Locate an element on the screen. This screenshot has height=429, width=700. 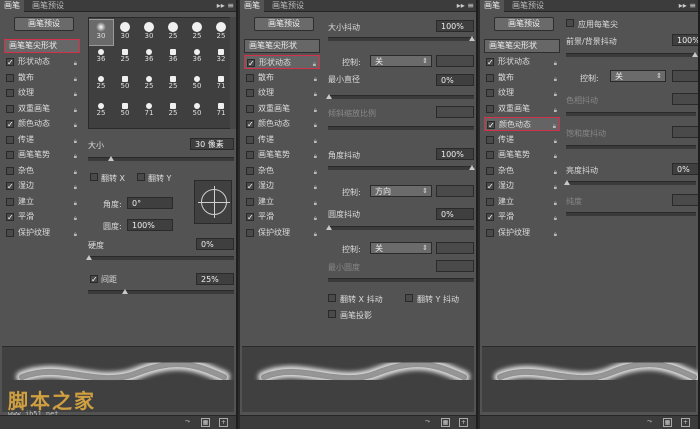
tilt-scale-field is located at coordinates (455, 112).